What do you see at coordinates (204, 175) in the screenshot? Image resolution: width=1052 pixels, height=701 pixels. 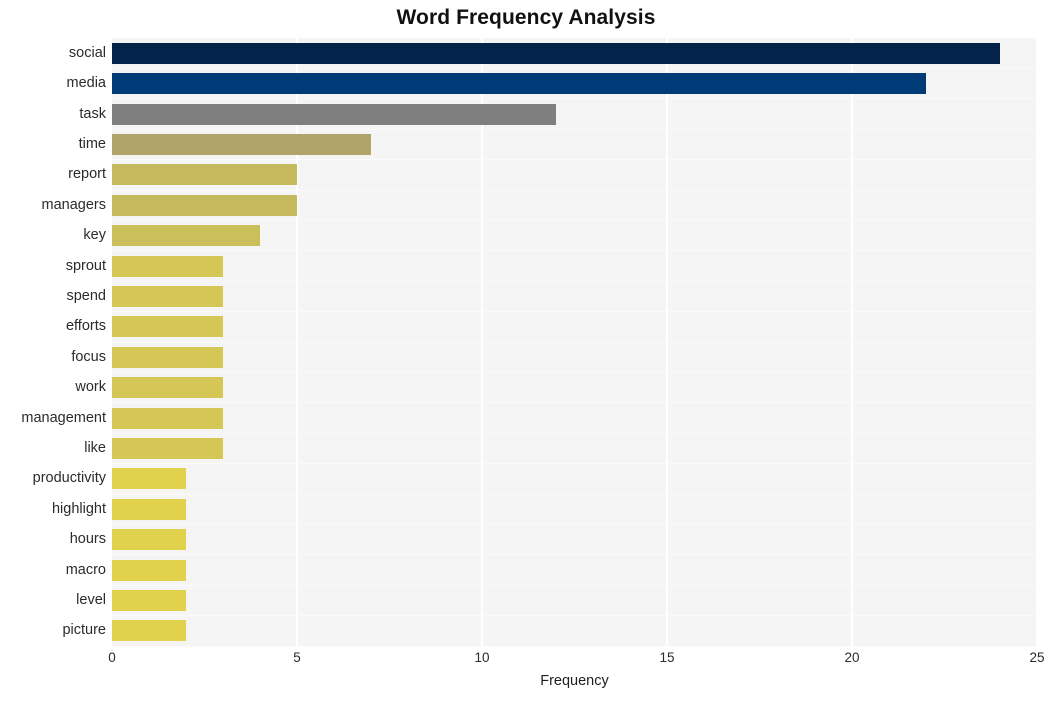 I see `bar-report` at bounding box center [204, 175].